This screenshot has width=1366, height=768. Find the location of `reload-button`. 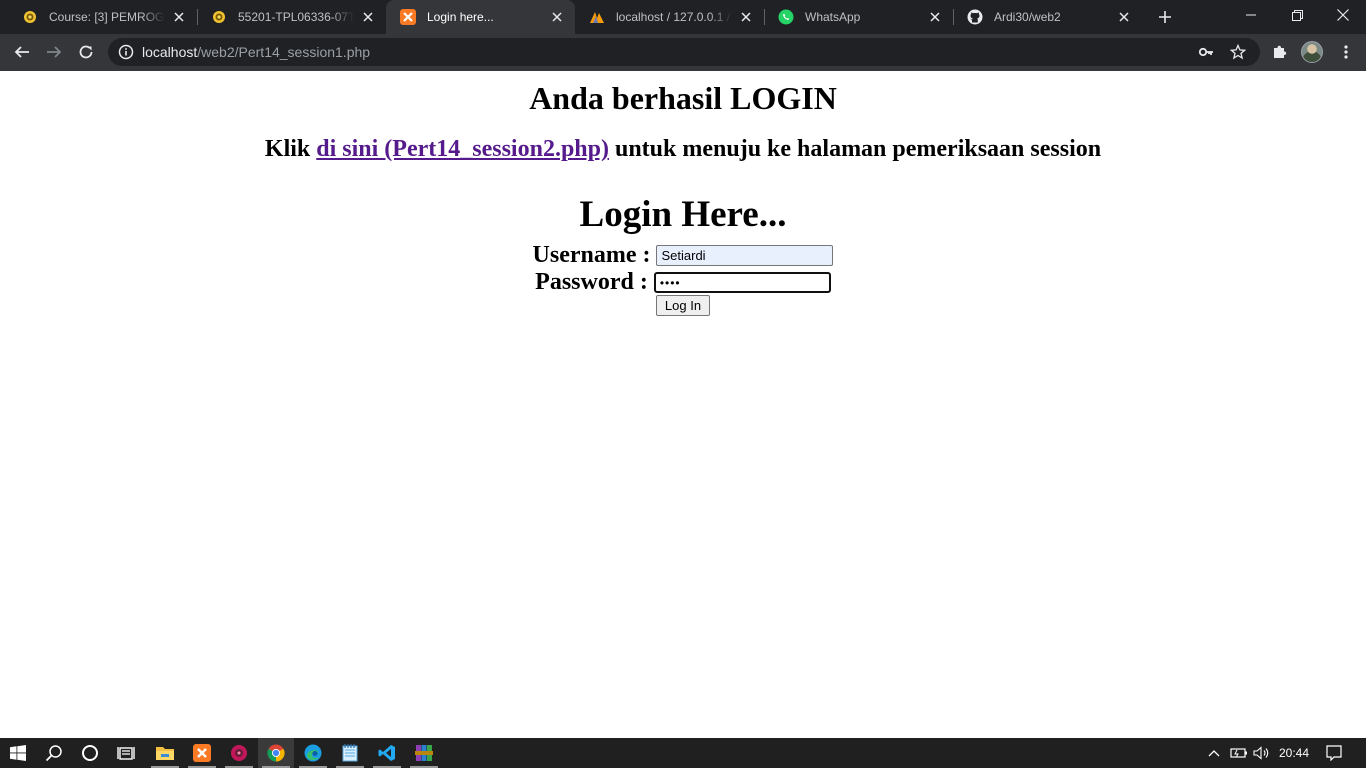

reload-button is located at coordinates (86, 52).